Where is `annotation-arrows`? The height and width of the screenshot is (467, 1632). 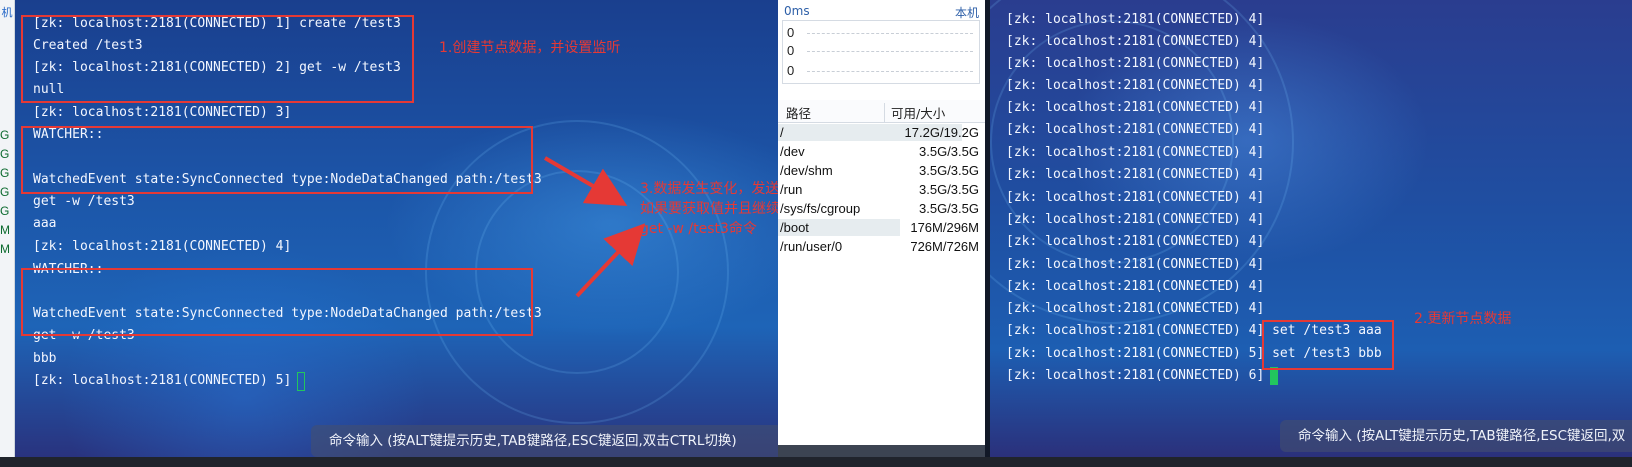 annotation-arrows is located at coordinates (594, 227).